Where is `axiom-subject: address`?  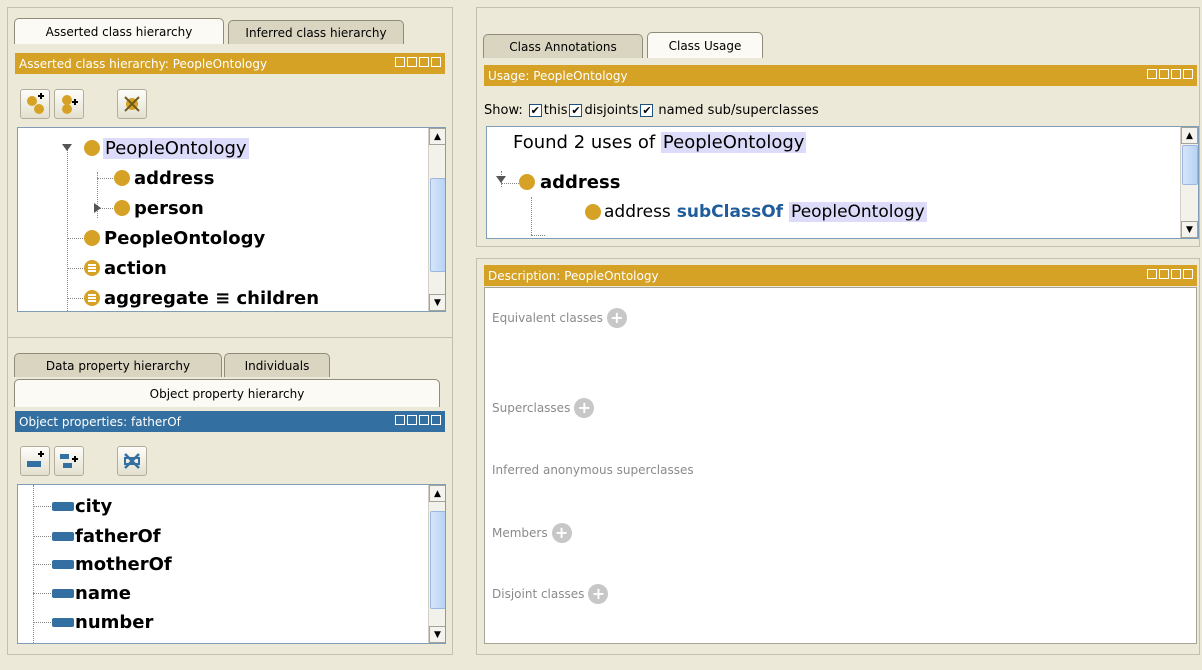 axiom-subject: address is located at coordinates (637, 212).